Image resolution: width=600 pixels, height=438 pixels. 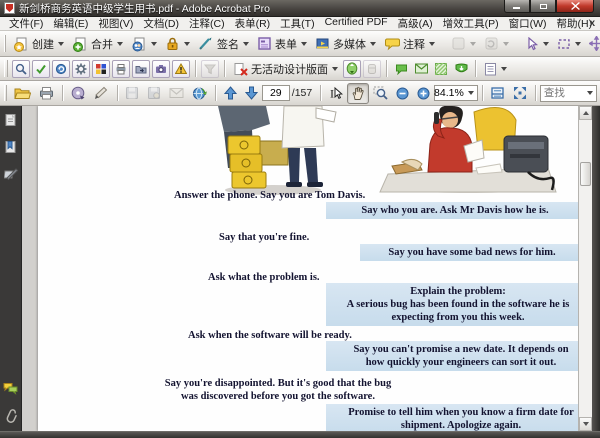 I want to click on menu-item: 表单(R), so click(x=253, y=23).